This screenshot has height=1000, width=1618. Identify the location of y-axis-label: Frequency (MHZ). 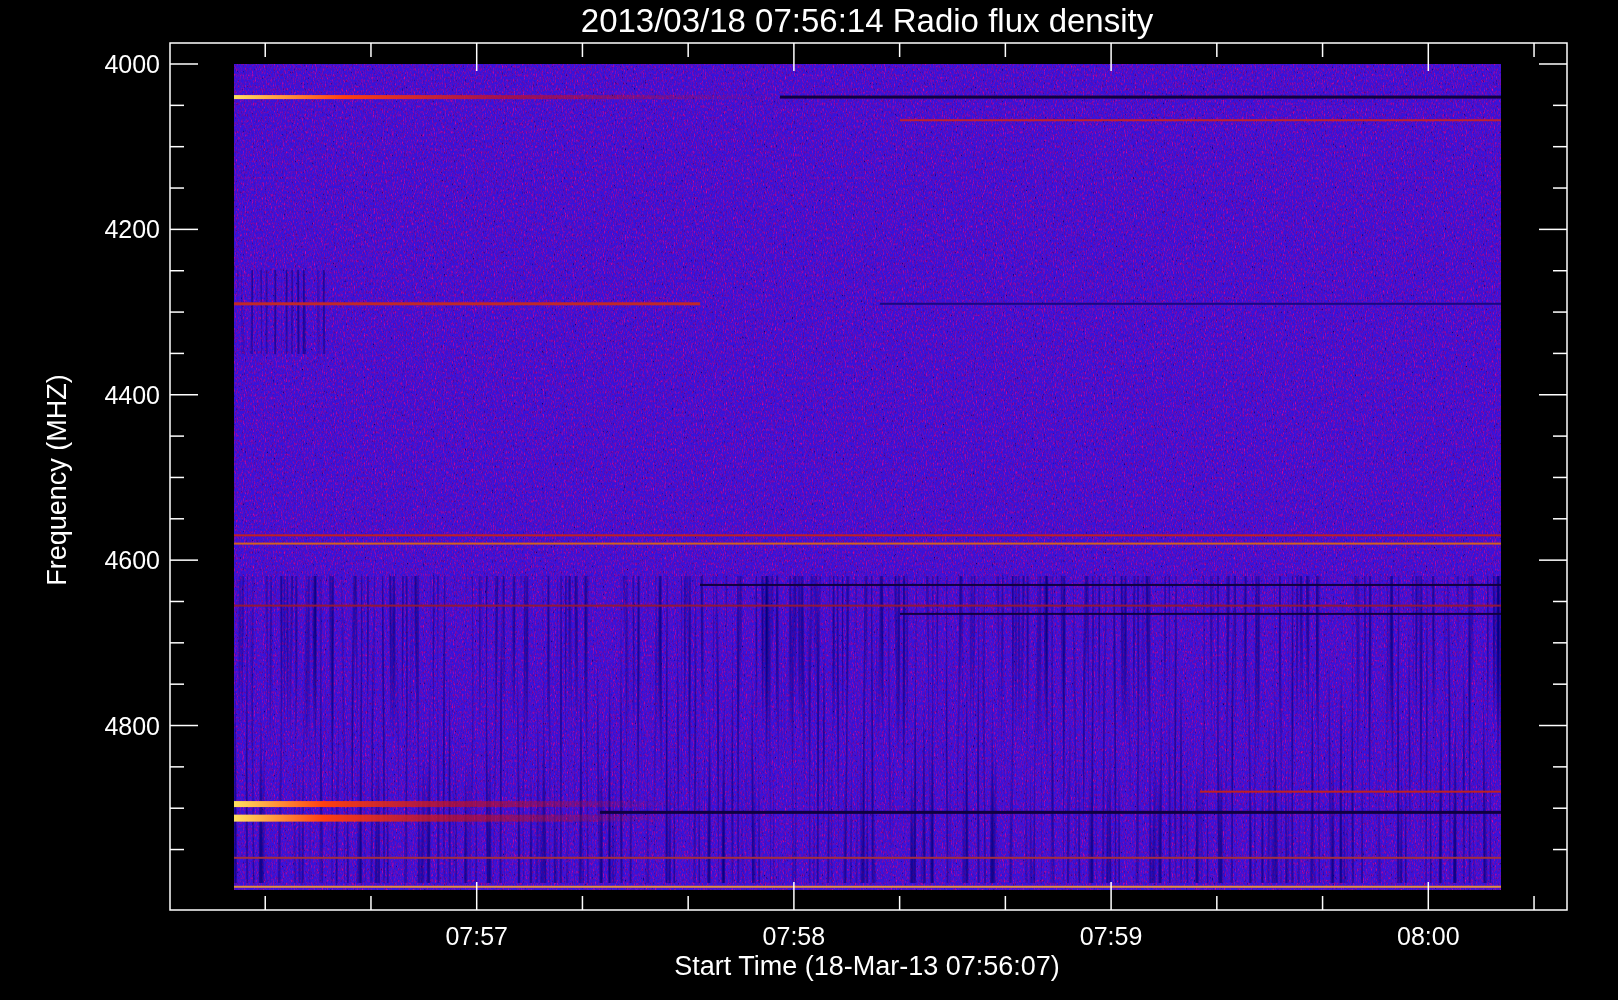
(57, 480).